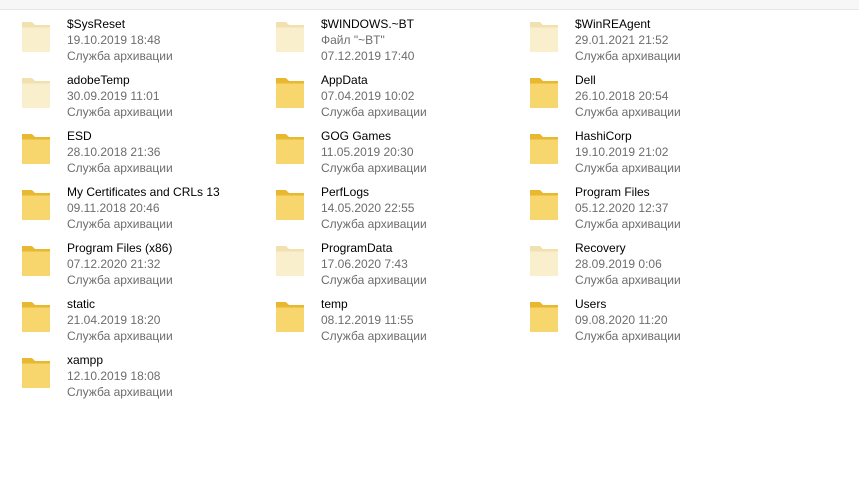 The height and width of the screenshot is (494, 859). What do you see at coordinates (334, 304) in the screenshot?
I see `folder-name: temp` at bounding box center [334, 304].